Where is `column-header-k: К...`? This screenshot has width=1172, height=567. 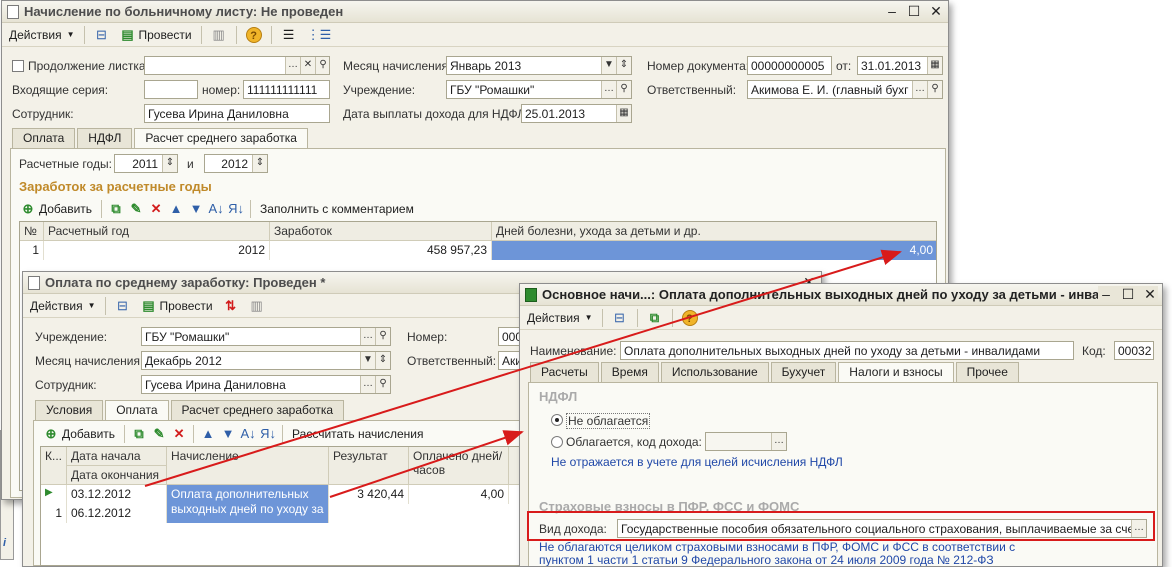 column-header-k: К... is located at coordinates (54, 466).